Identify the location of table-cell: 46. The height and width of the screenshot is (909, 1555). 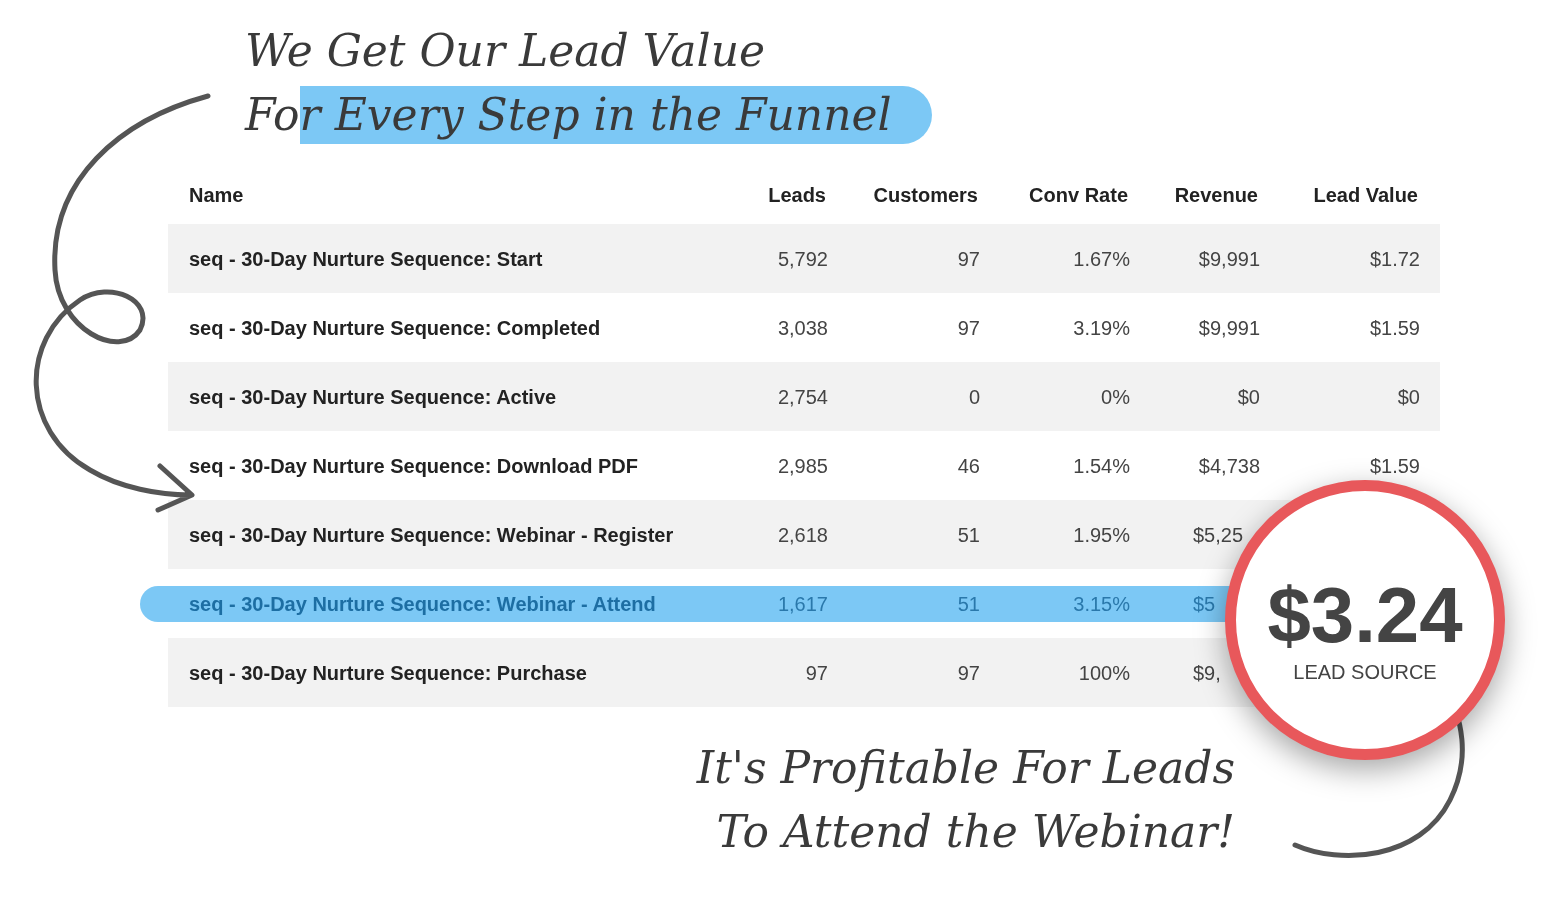
(968, 465).